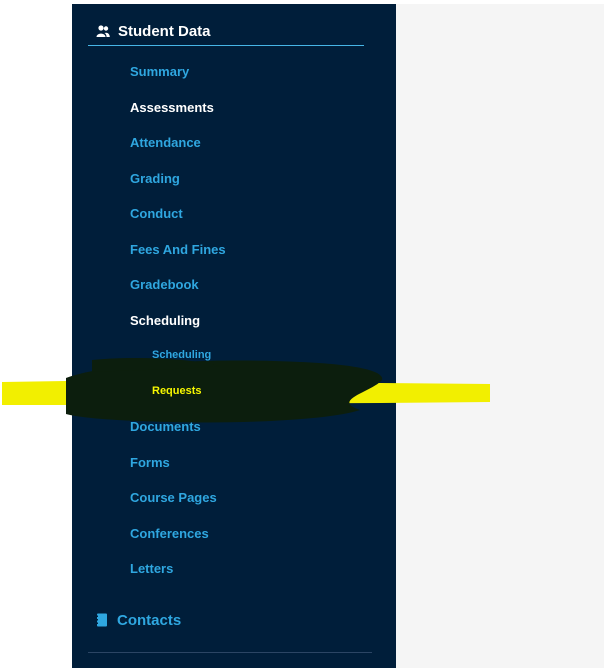 Image resolution: width=604 pixels, height=672 pixels. Describe the element at coordinates (234, 72) in the screenshot. I see `nav-item-summary: Summary` at that location.